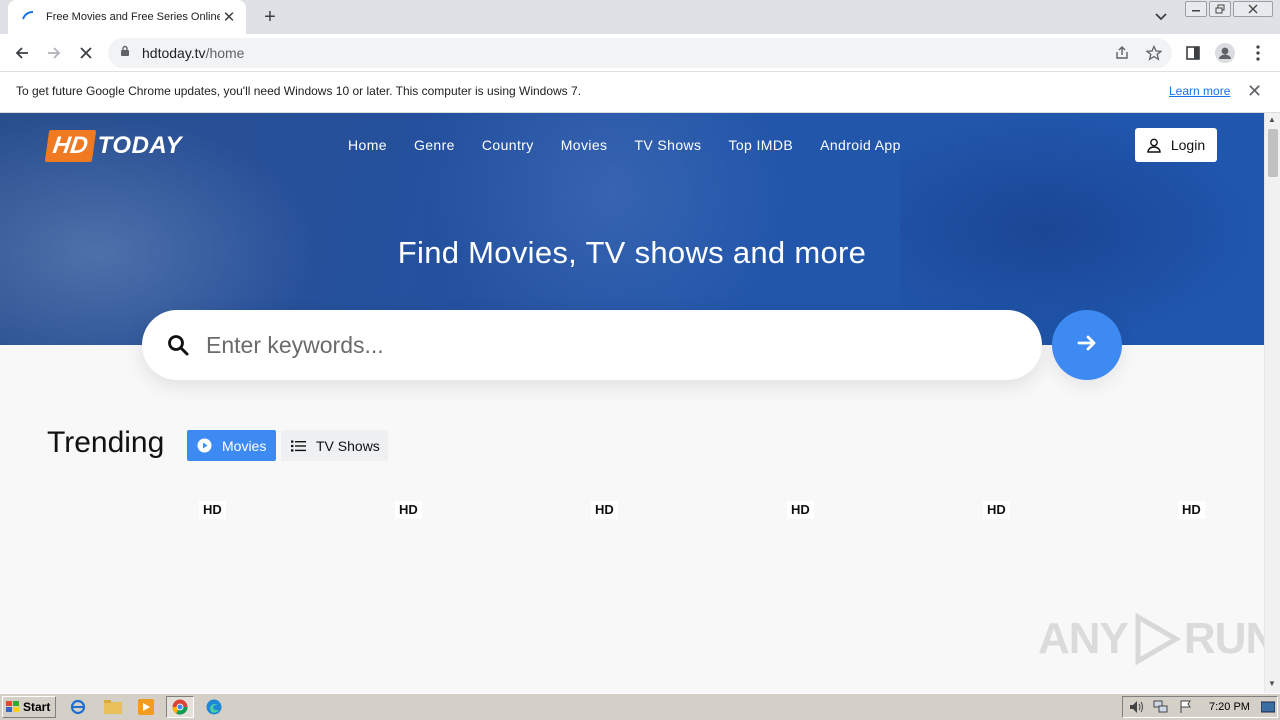 This screenshot has height=720, width=1280. What do you see at coordinates (860, 145) in the screenshot?
I see `nav-android-app: Android App` at bounding box center [860, 145].